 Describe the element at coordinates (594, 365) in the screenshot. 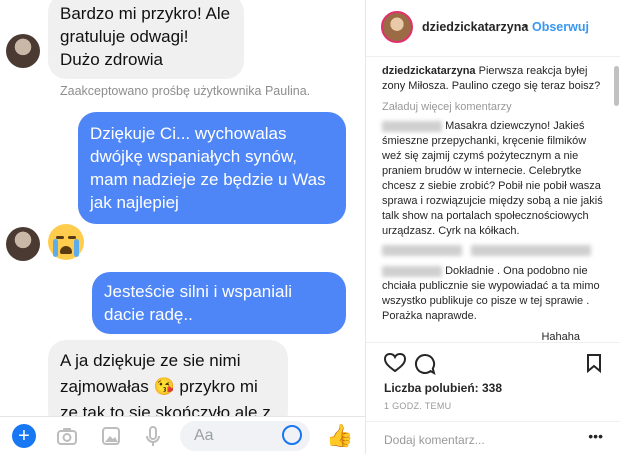

I see `bookmark-icon` at that location.